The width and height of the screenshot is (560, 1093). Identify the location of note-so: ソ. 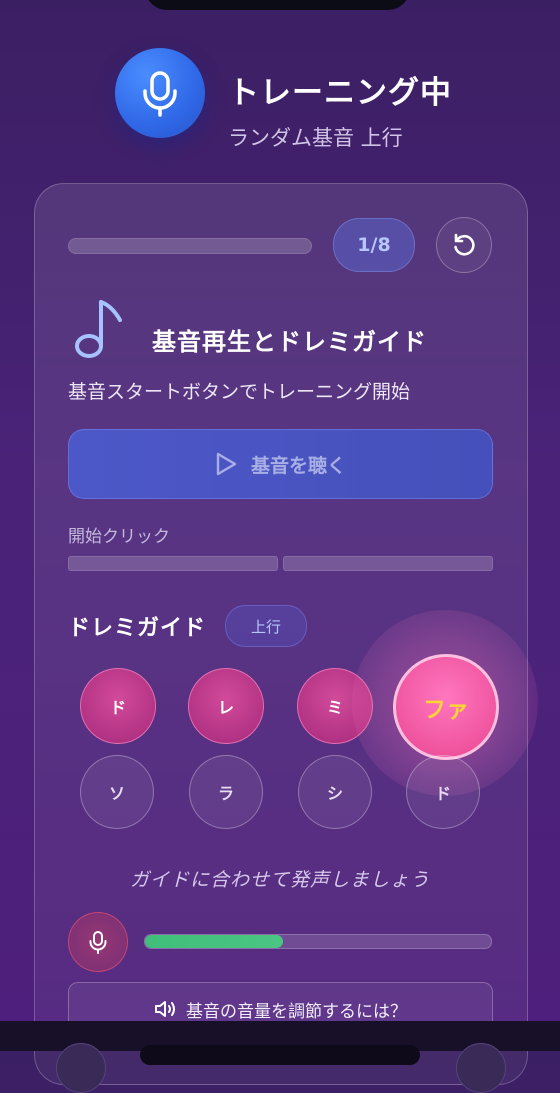
(117, 792).